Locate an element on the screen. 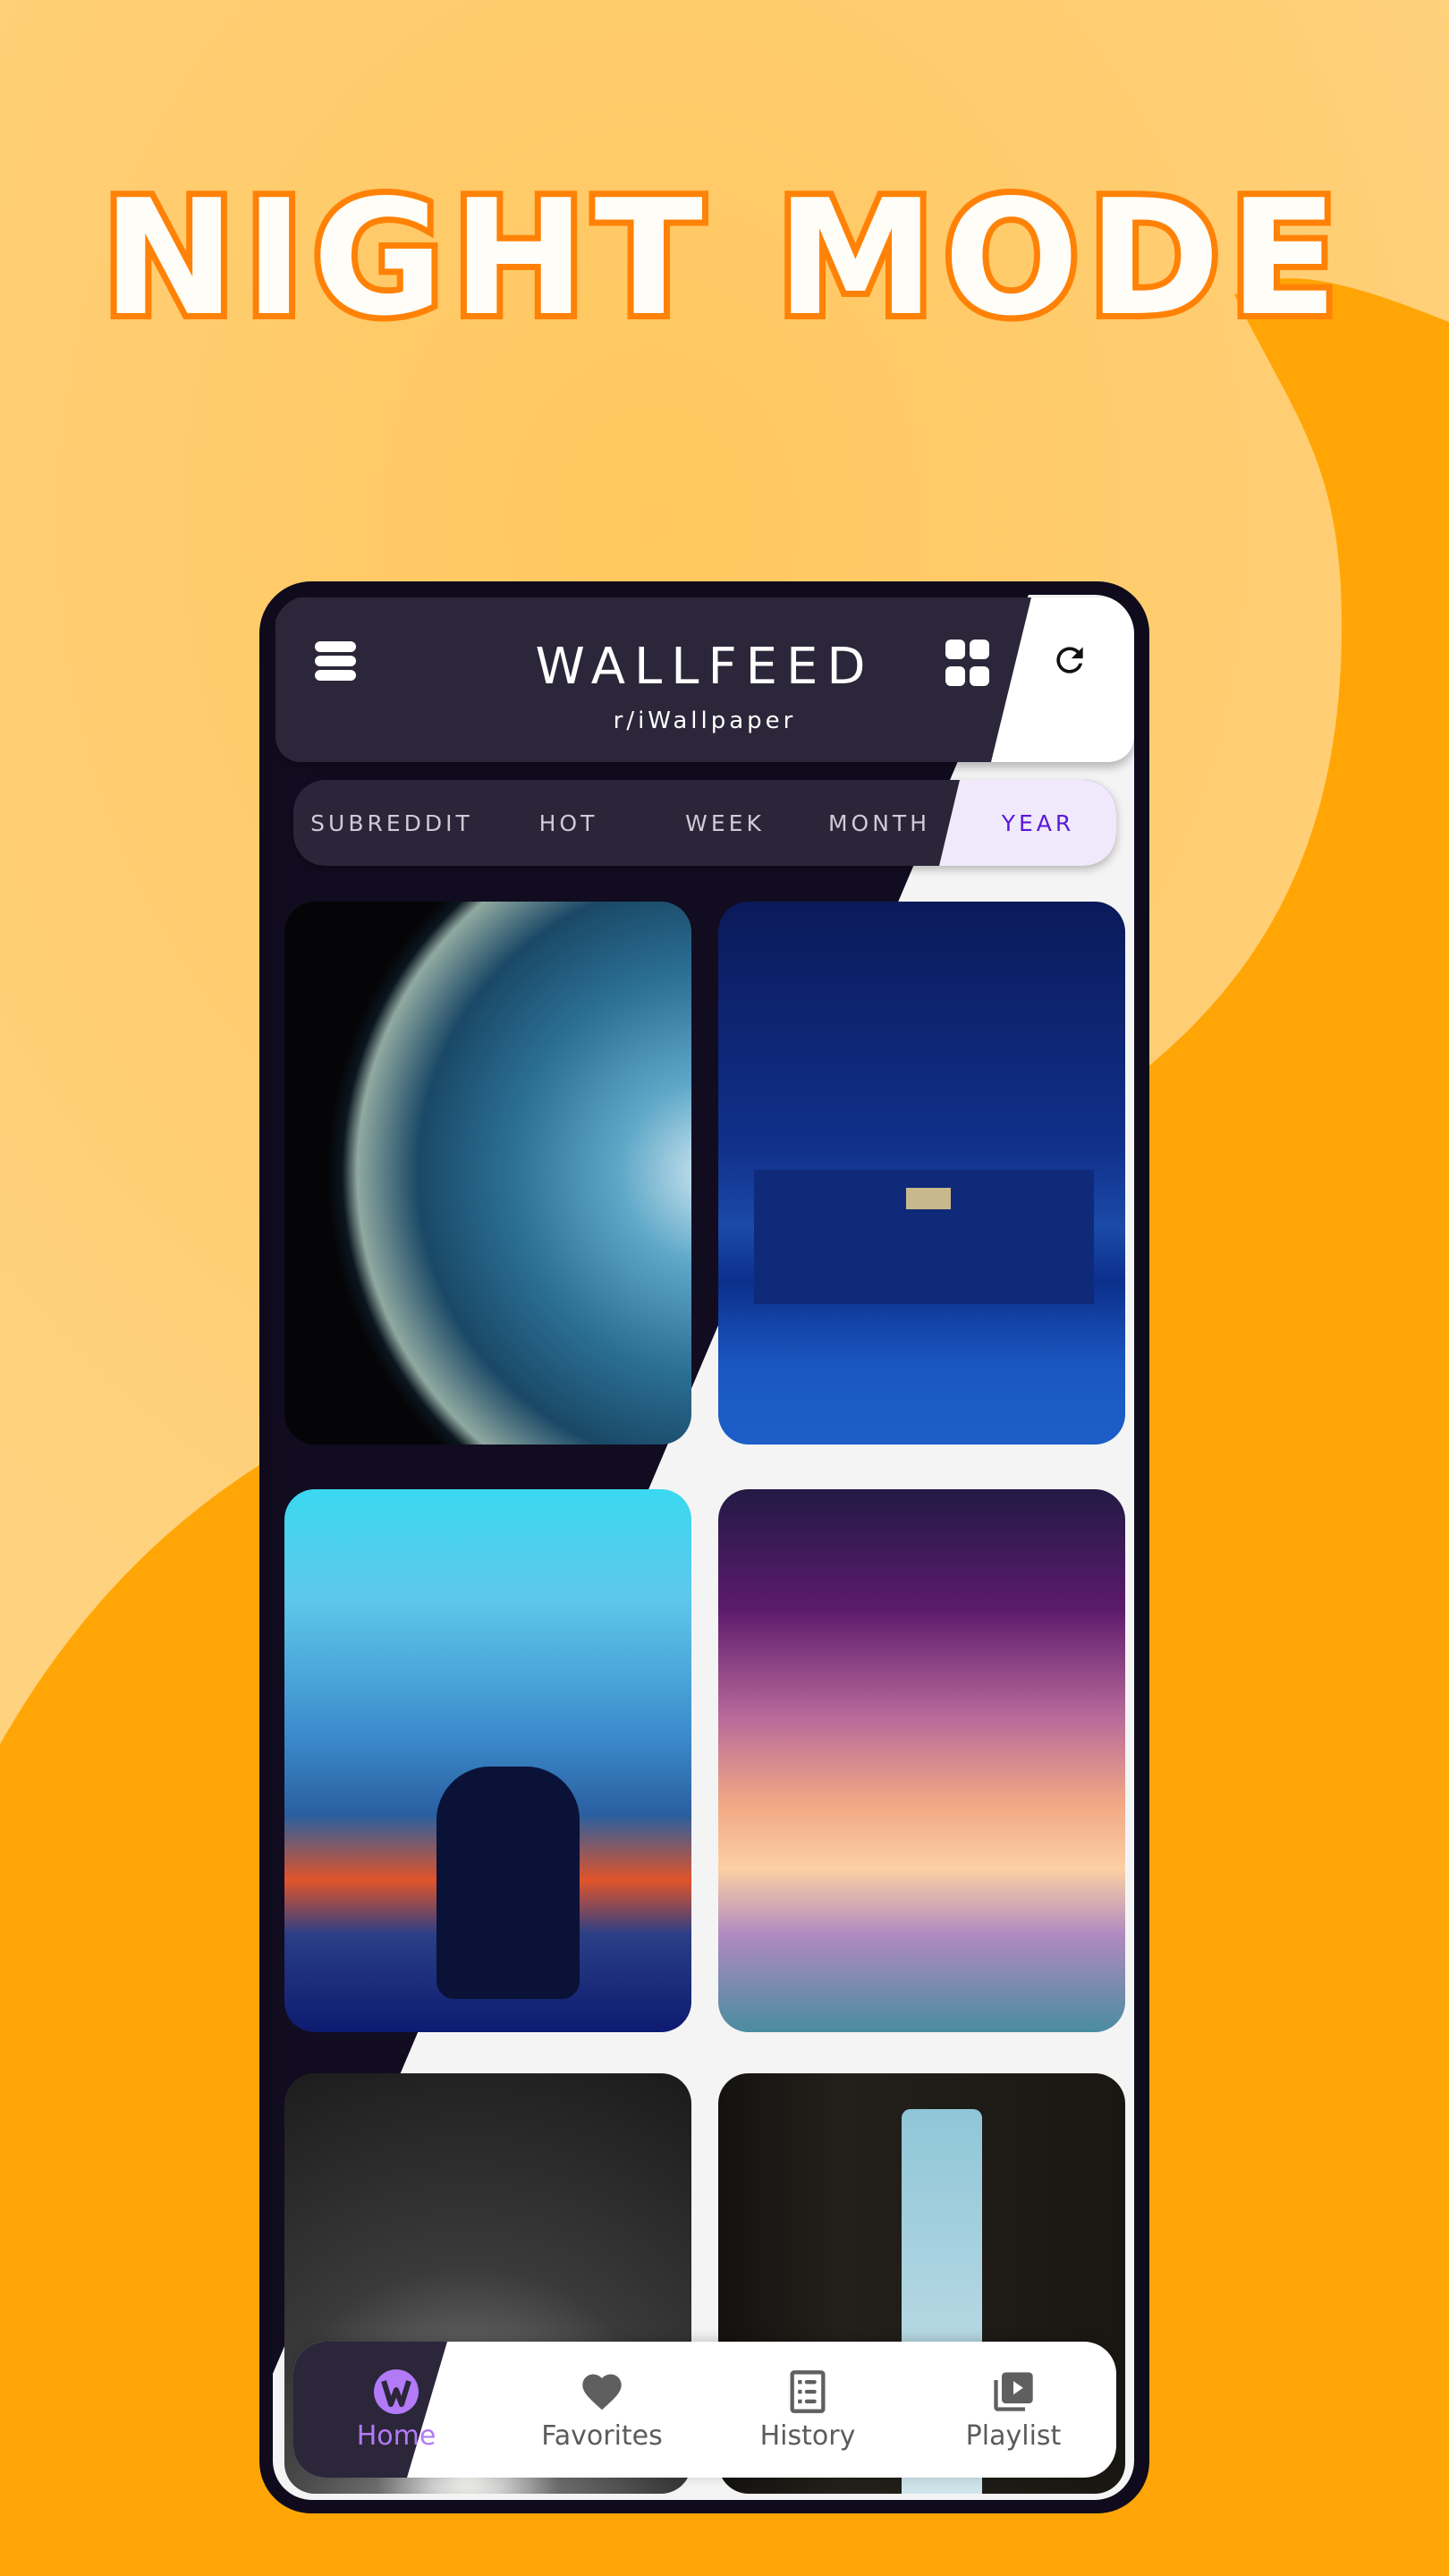  bottom-navigation: Home Favorites History Playlist is located at coordinates (704, 2410).